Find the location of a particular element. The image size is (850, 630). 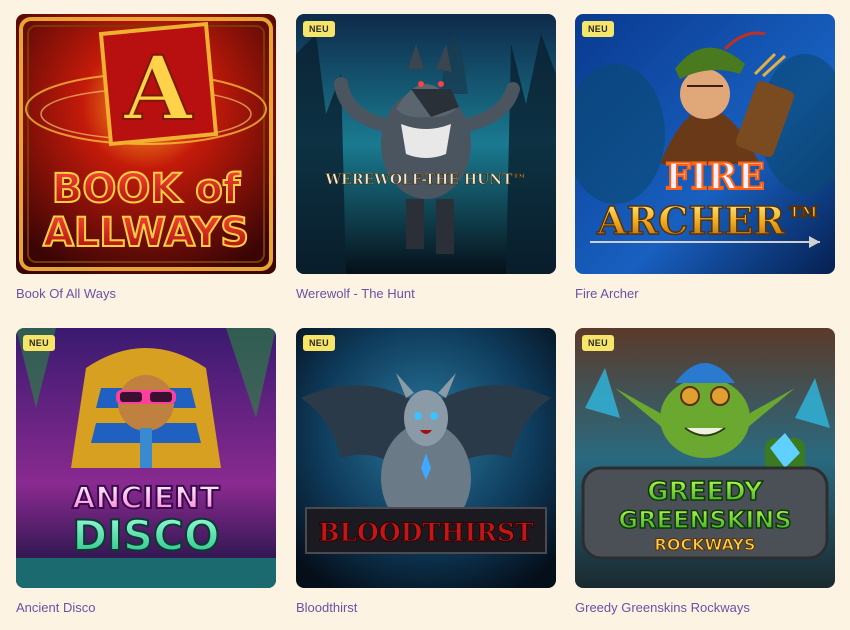

game-artwork: BLOODTHIRST is located at coordinates (426, 458).